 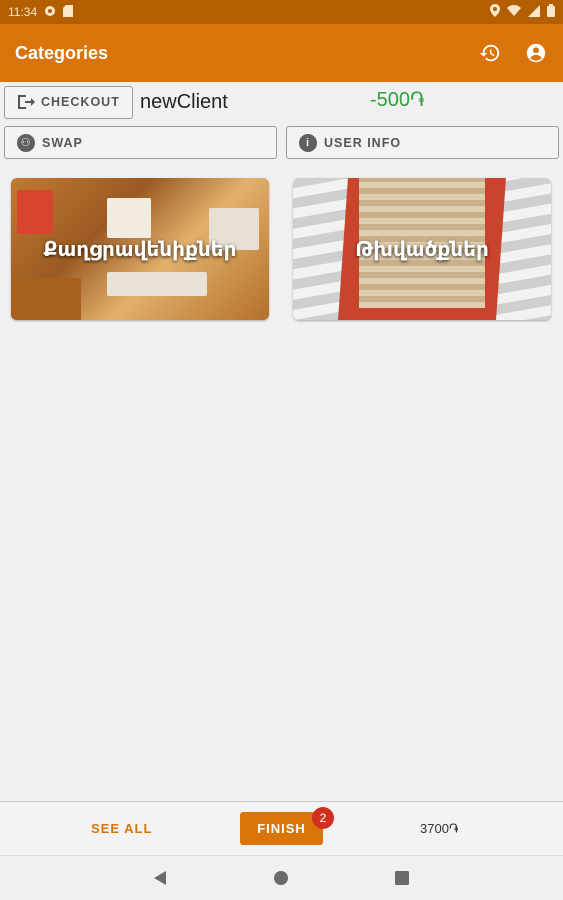 What do you see at coordinates (281, 102) in the screenshot?
I see `client-row: CHECKOUT newClient -500֏` at bounding box center [281, 102].